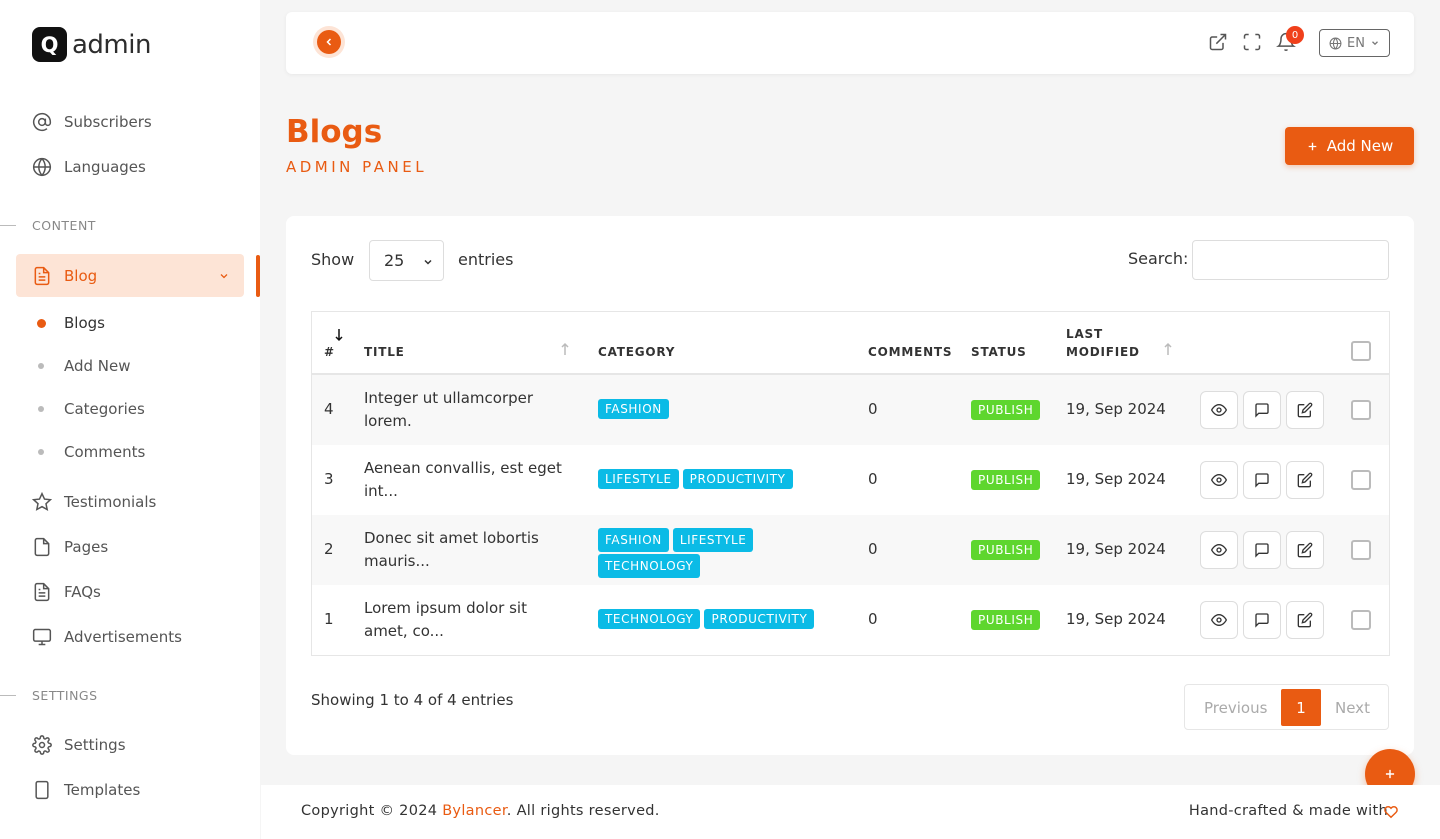 This screenshot has height=839, width=1440. What do you see at coordinates (42, 745) in the screenshot?
I see `gear-icon` at bounding box center [42, 745].